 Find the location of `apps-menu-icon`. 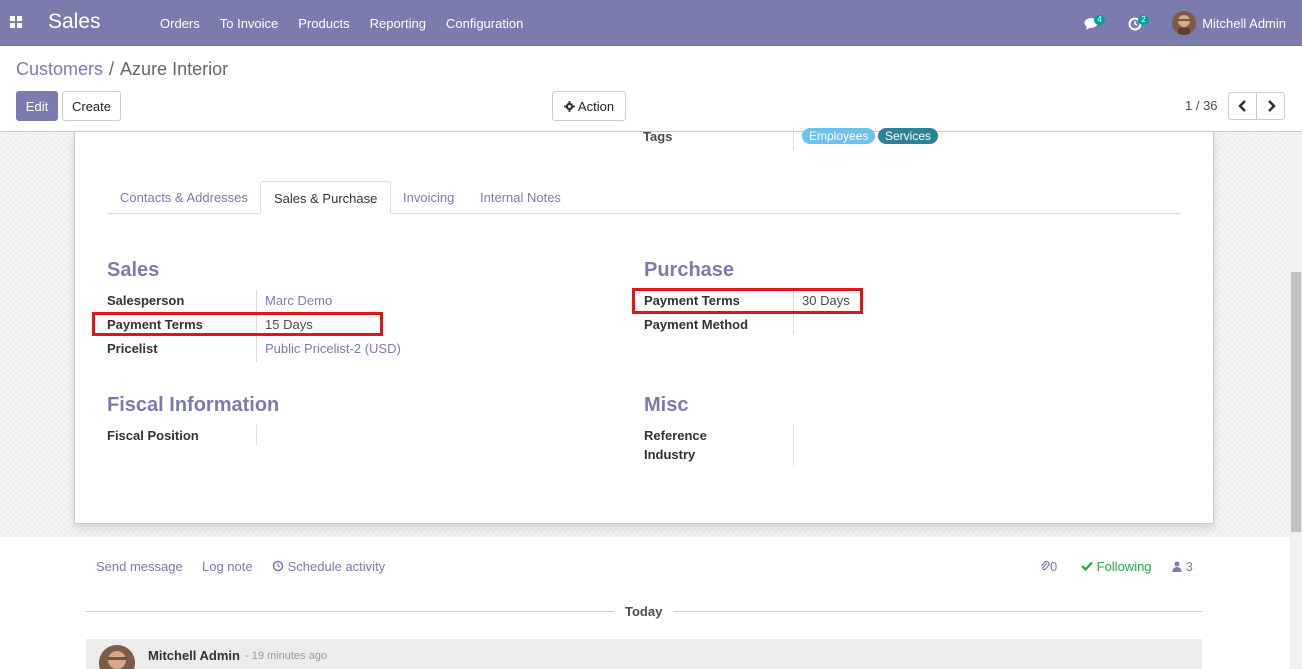

apps-menu-icon is located at coordinates (16, 22).